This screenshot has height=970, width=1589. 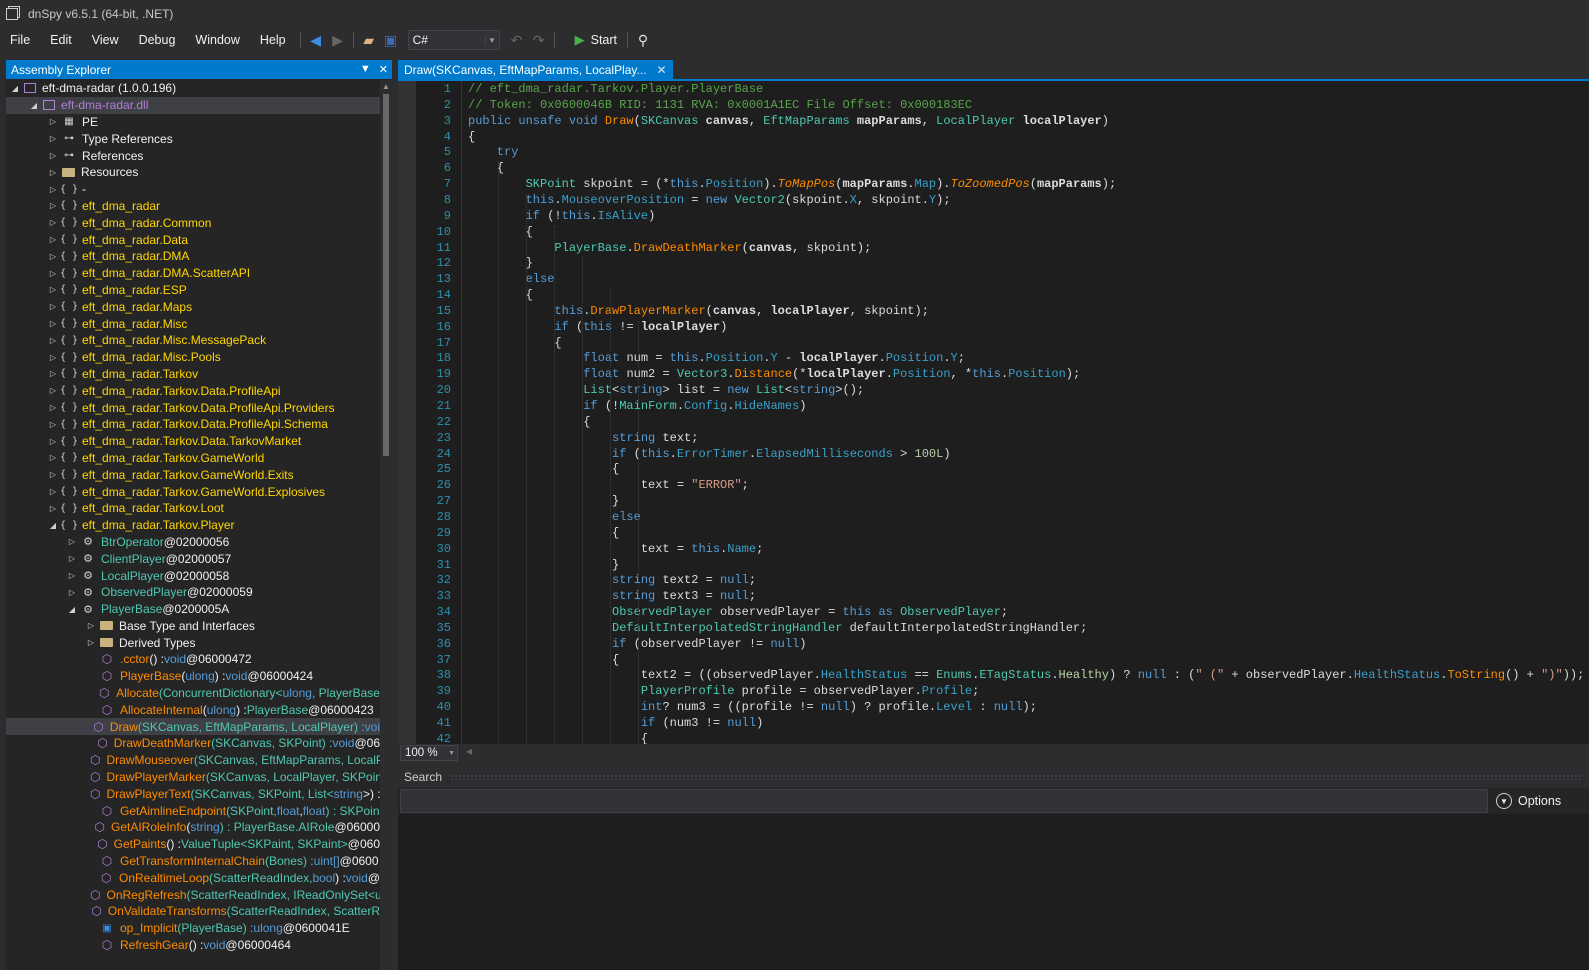 I want to click on tree-node: ▷ ⚙ BtrOperator @02000056, so click(x=193, y=542).